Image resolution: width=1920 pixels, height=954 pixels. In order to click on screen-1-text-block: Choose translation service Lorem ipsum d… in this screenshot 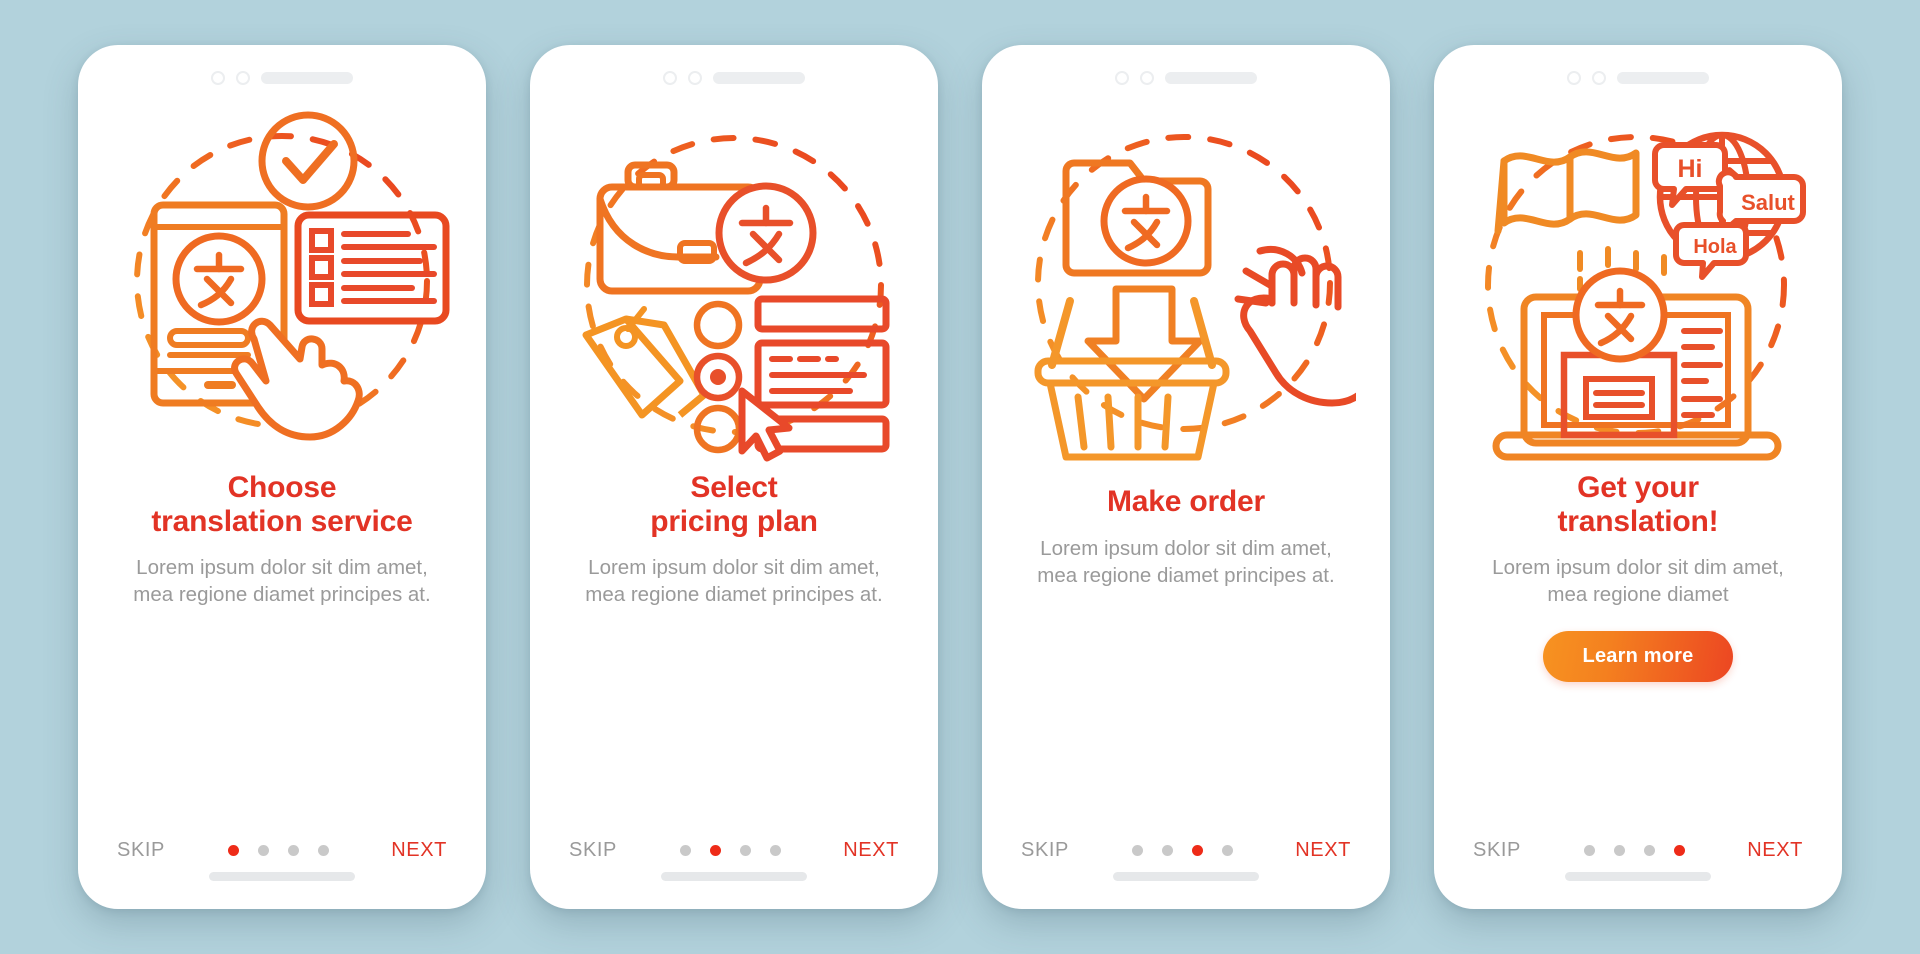, I will do `click(282, 651)`.